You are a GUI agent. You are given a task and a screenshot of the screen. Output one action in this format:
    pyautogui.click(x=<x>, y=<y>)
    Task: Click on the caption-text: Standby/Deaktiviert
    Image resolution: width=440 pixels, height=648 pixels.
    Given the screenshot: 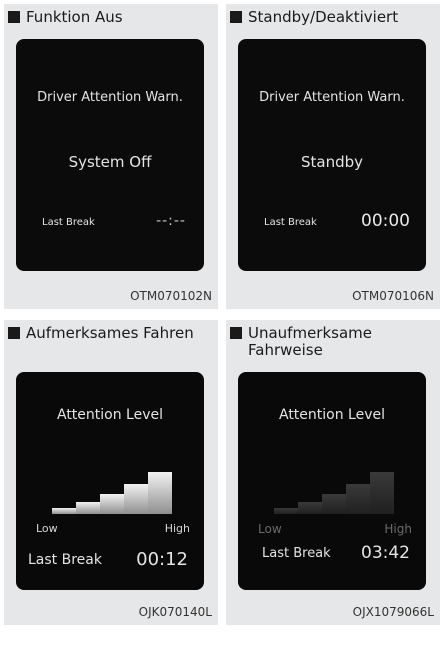 What is the action you would take?
    pyautogui.click(x=323, y=17)
    